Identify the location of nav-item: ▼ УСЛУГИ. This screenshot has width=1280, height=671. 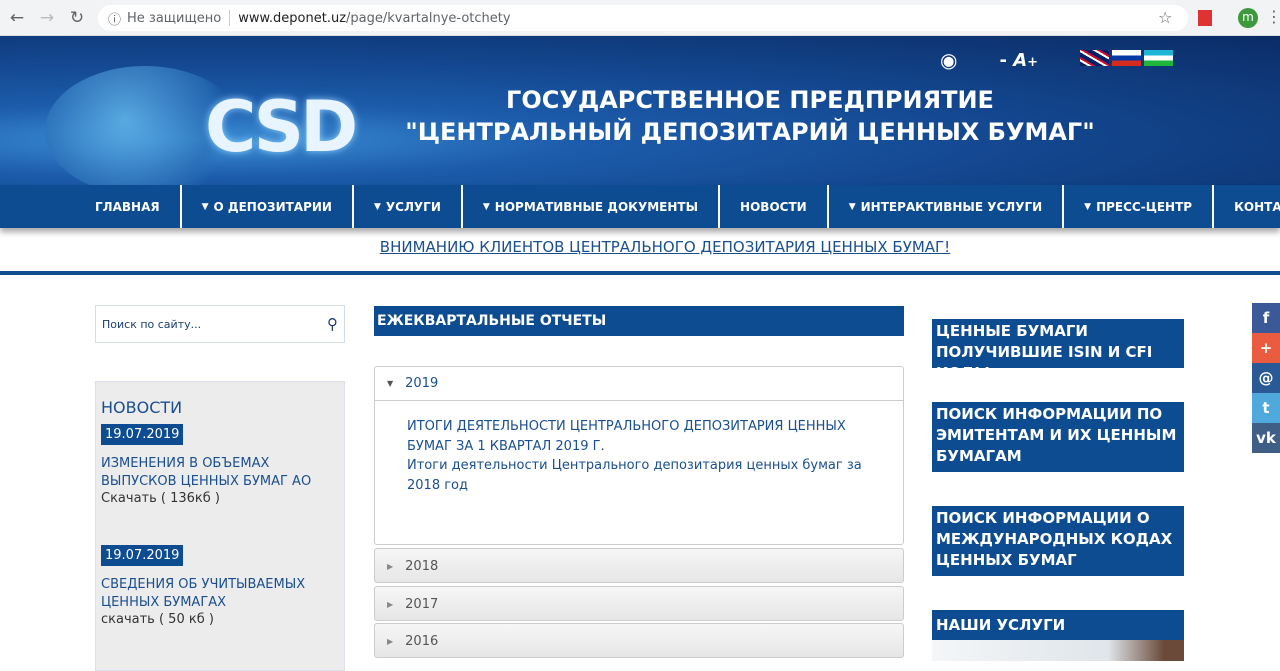
(408, 206).